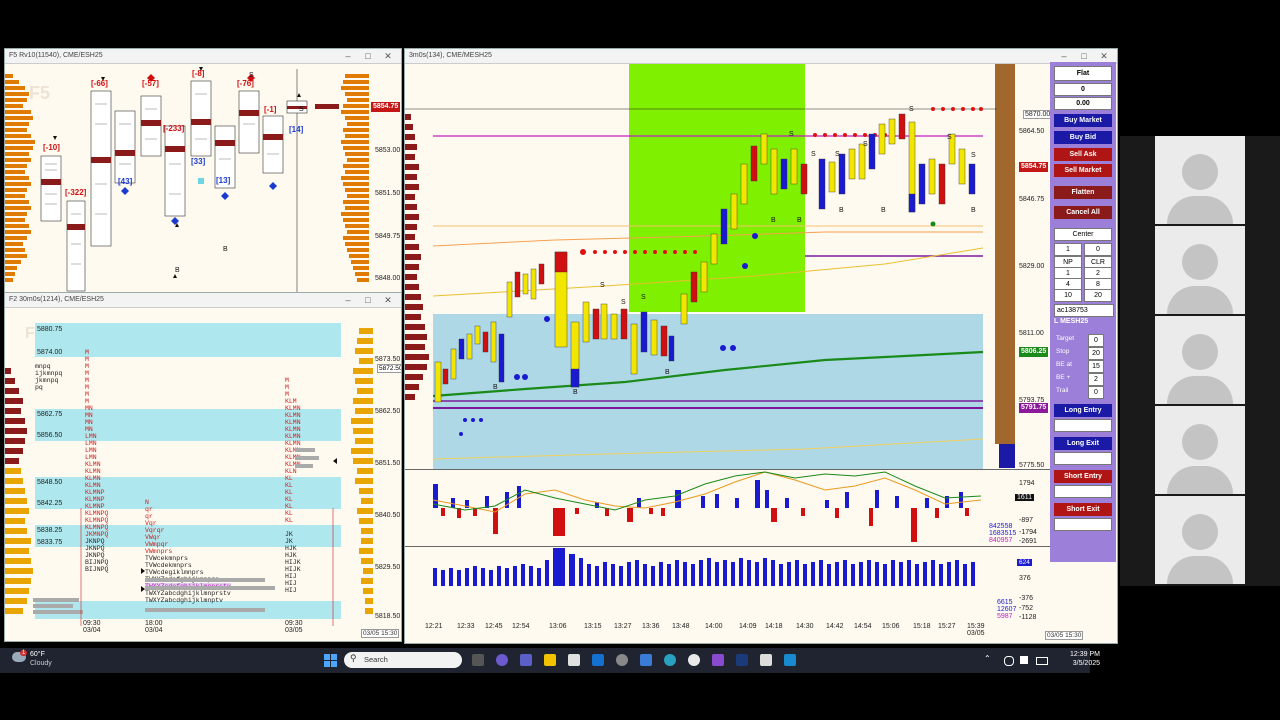 The height and width of the screenshot is (720, 1280). What do you see at coordinates (670, 660) in the screenshot?
I see `edge-icon` at bounding box center [670, 660].